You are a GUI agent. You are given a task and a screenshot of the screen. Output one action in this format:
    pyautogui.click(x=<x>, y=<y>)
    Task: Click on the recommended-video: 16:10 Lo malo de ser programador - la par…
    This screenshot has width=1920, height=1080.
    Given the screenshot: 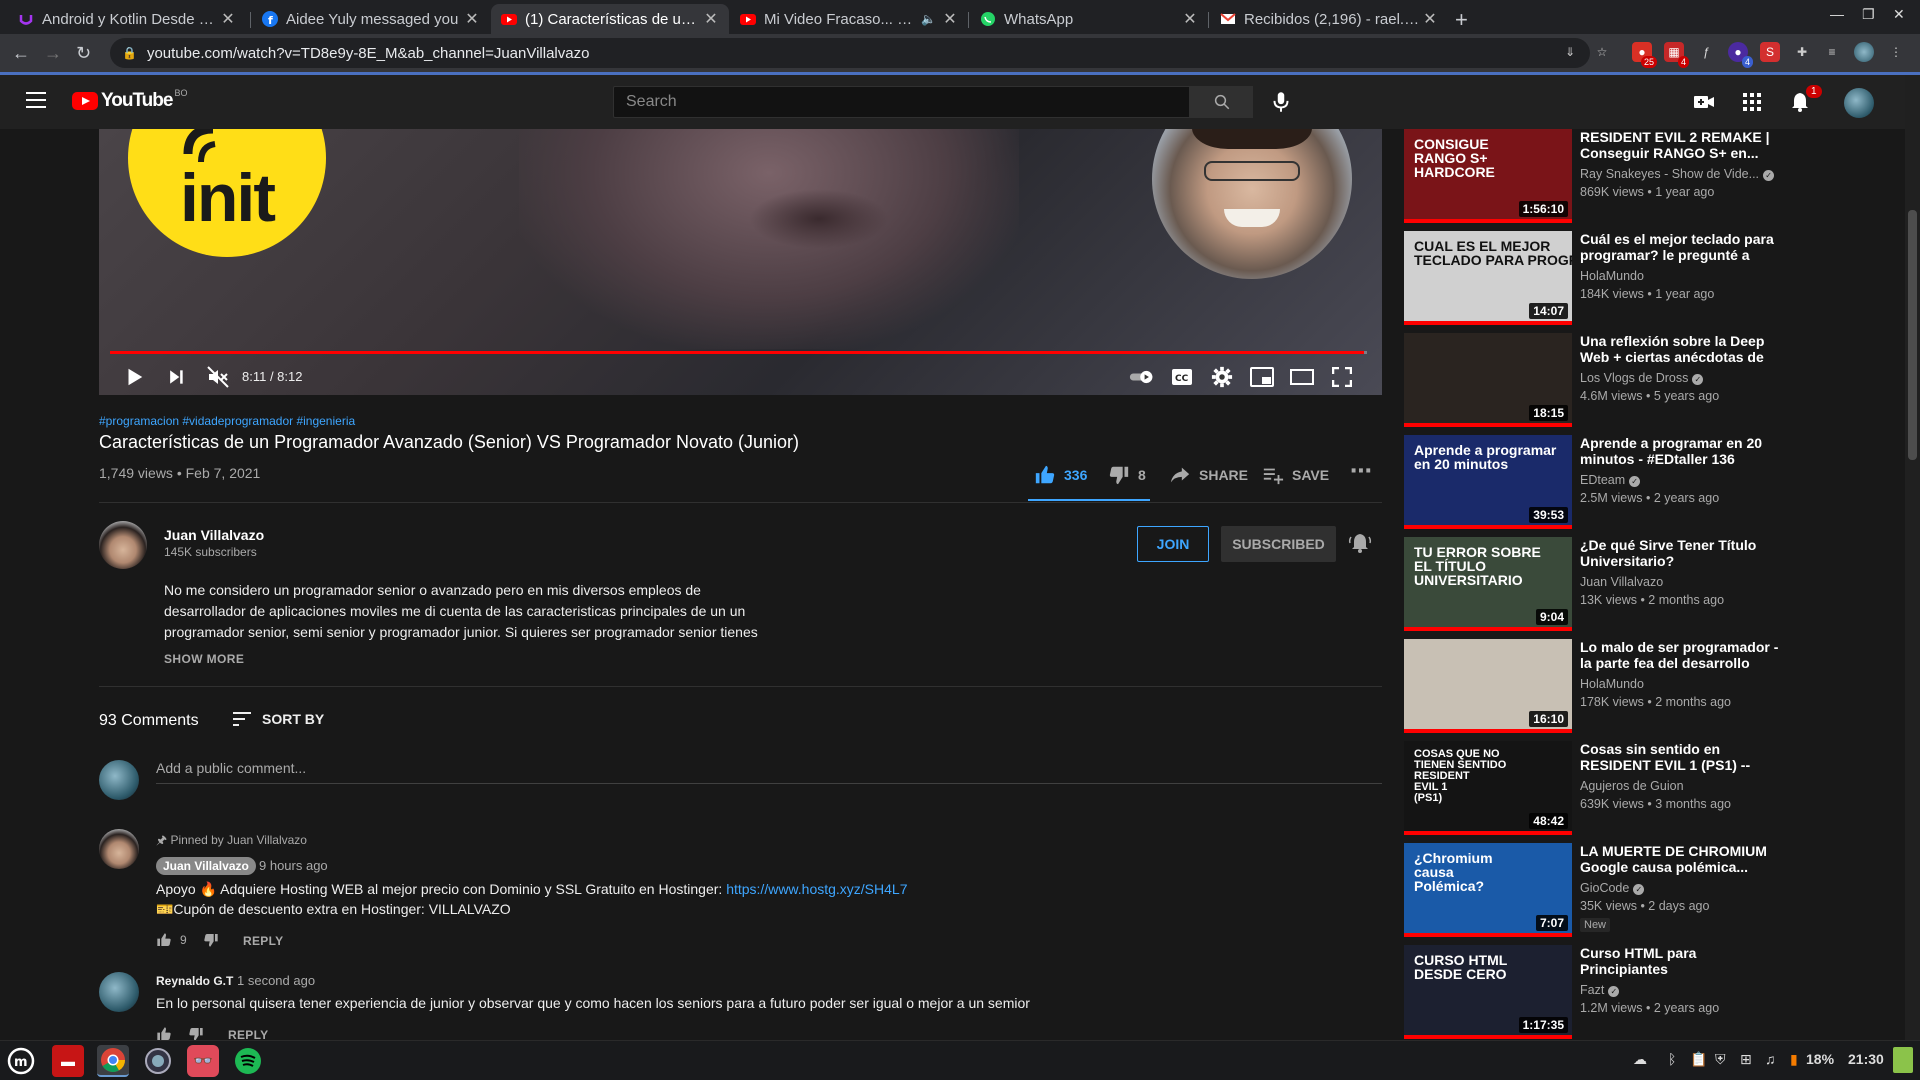 What is the action you would take?
    pyautogui.click(x=1591, y=686)
    